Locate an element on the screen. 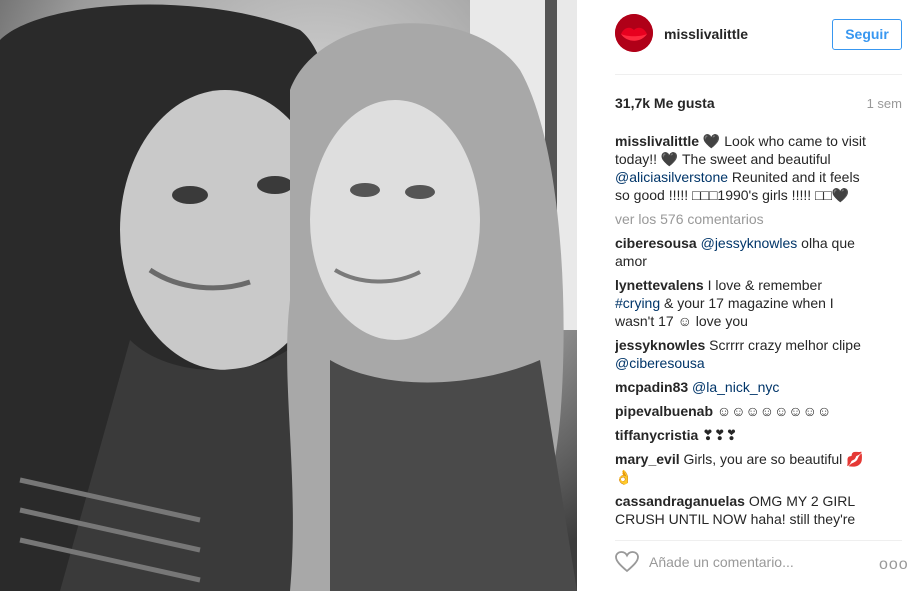 The width and height of the screenshot is (910, 591). comment-username: lynettevalens is located at coordinates (659, 285).